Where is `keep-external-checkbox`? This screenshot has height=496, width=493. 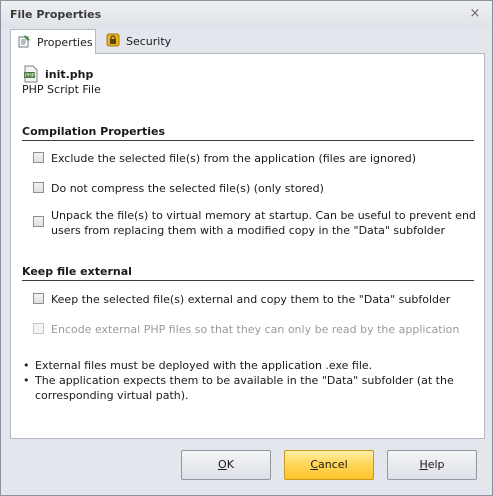 keep-external-checkbox is located at coordinates (38, 298).